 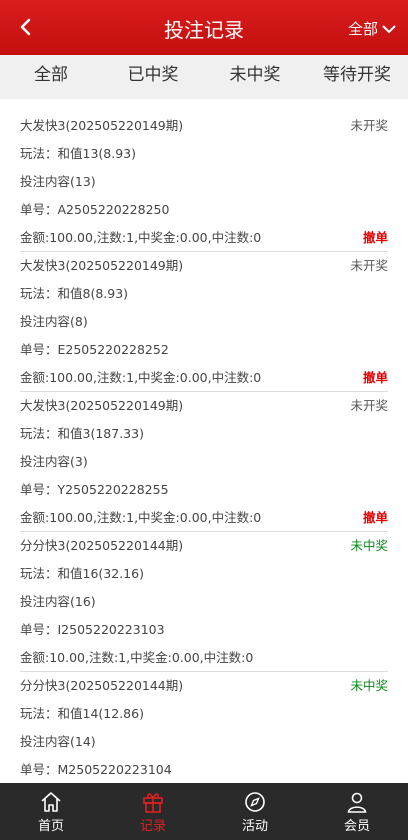 What do you see at coordinates (255, 802) in the screenshot?
I see `compass-icon` at bounding box center [255, 802].